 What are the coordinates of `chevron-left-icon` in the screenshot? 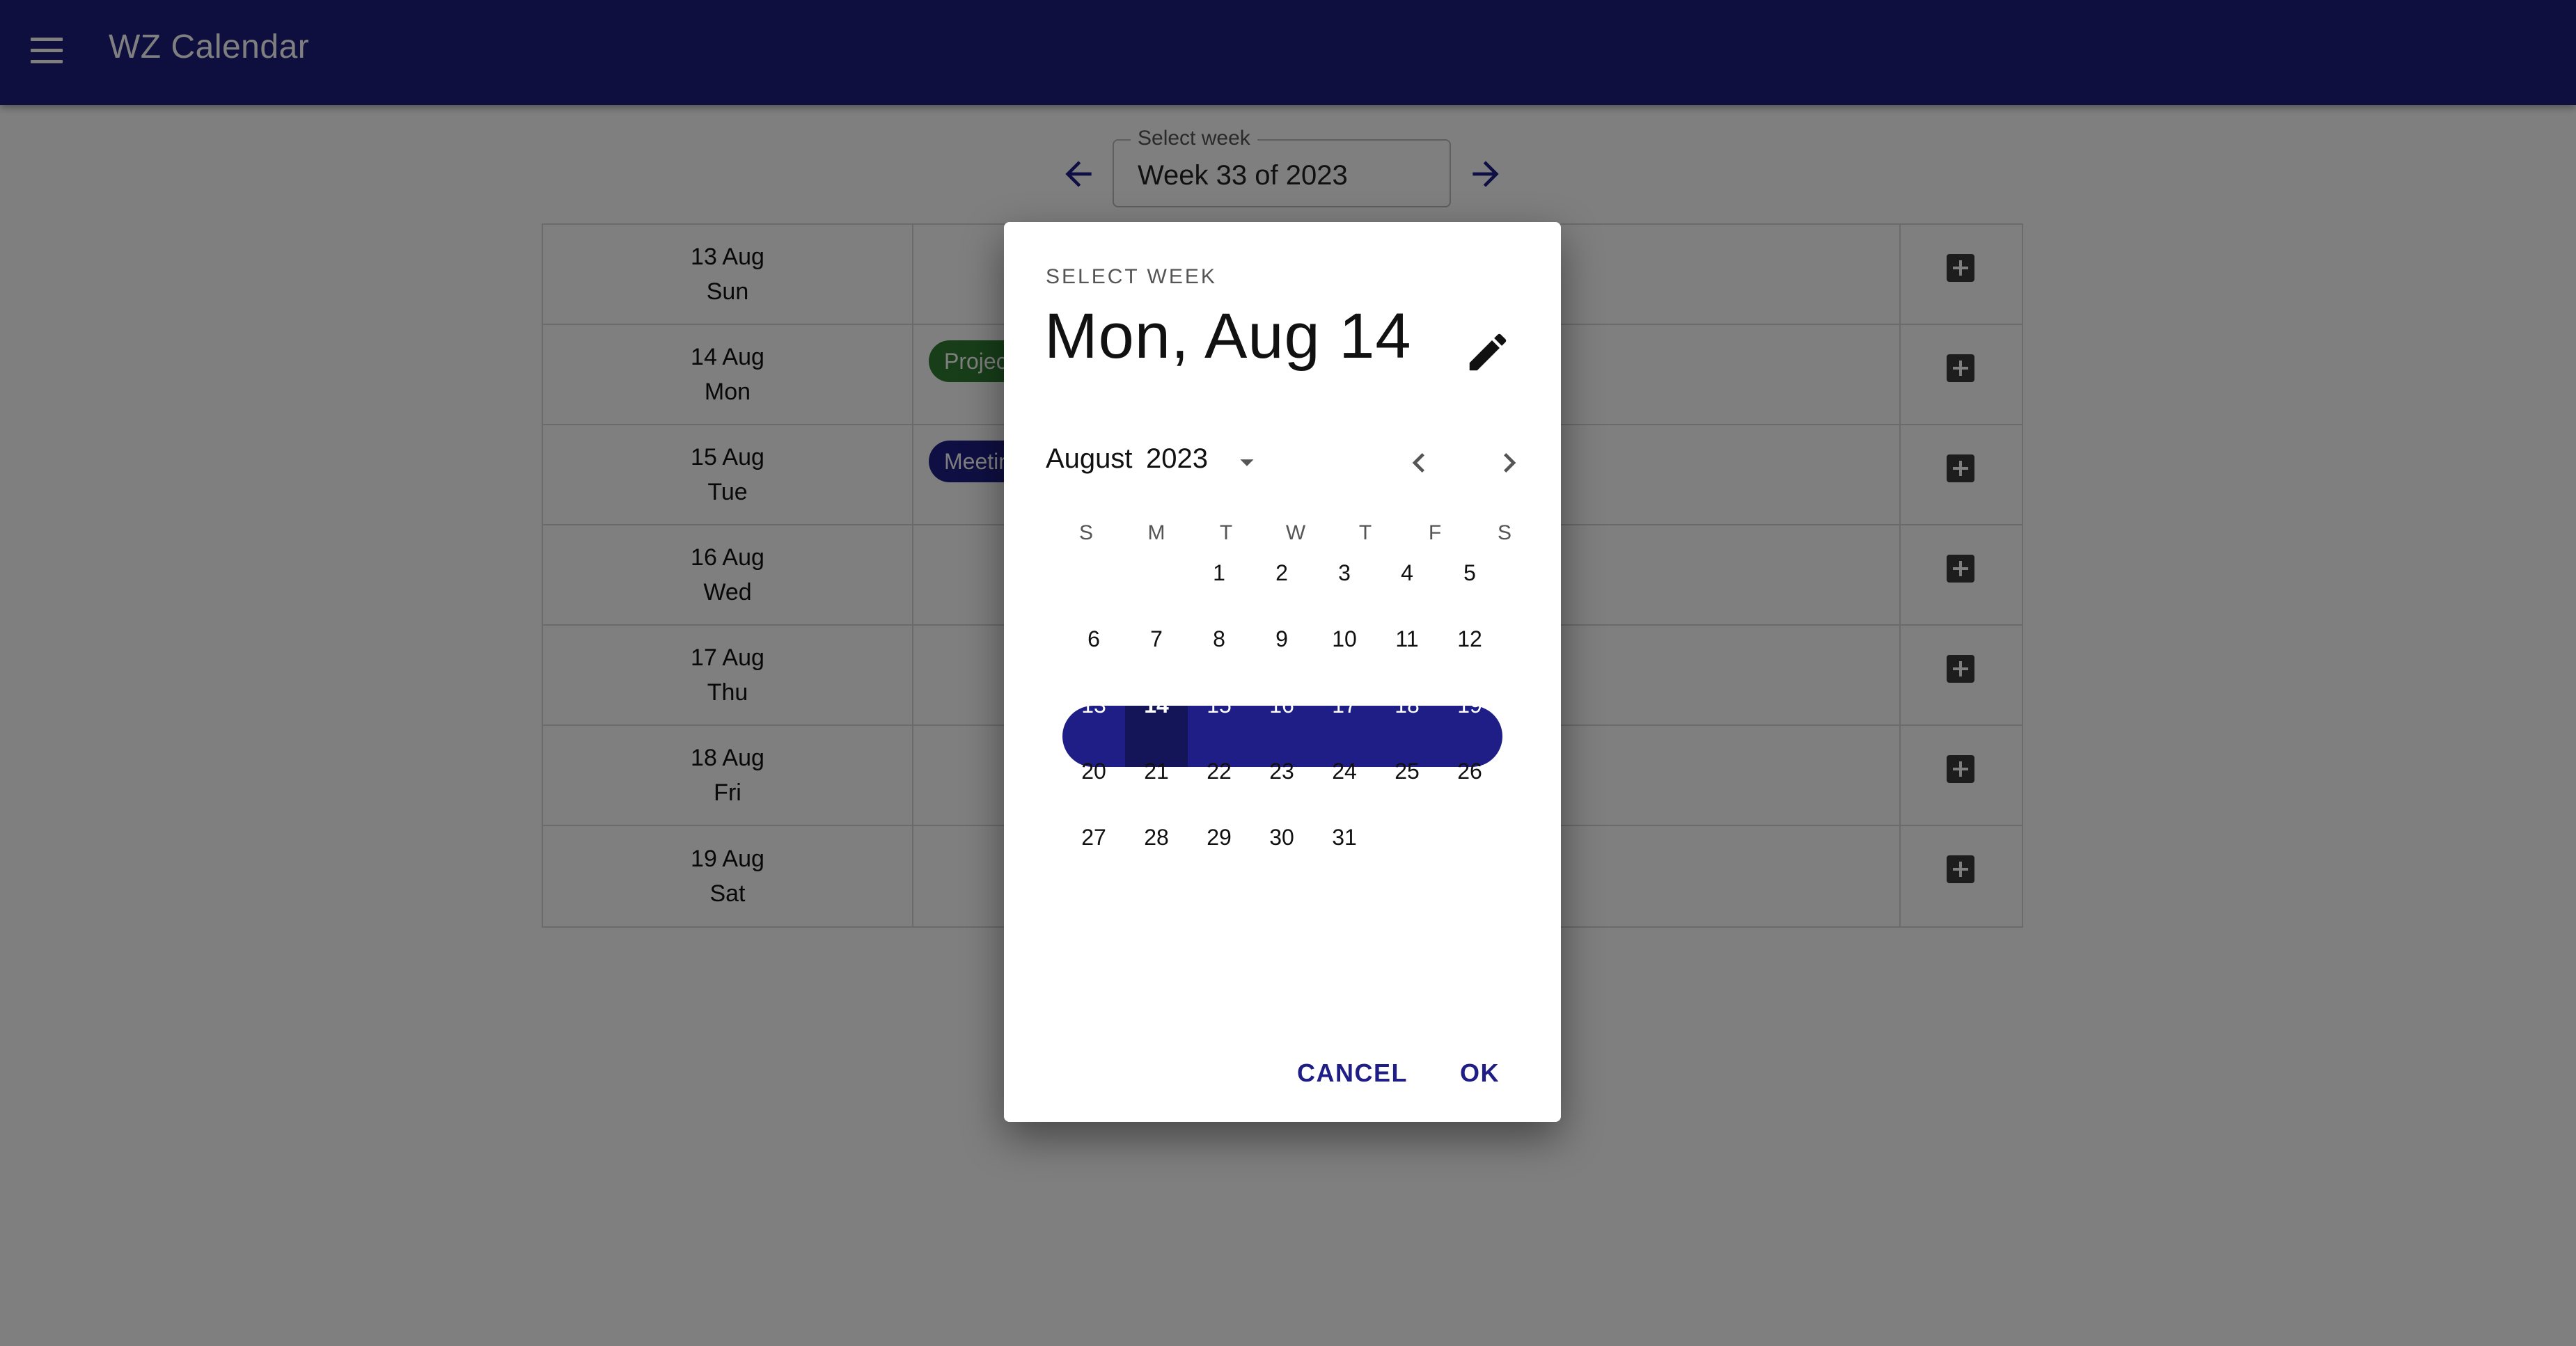 It's located at (1418, 462).